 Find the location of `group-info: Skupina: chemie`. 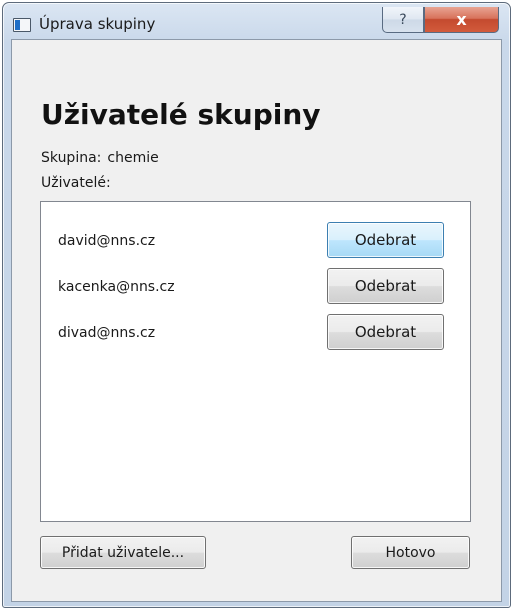

group-info: Skupina: chemie is located at coordinates (100, 158).